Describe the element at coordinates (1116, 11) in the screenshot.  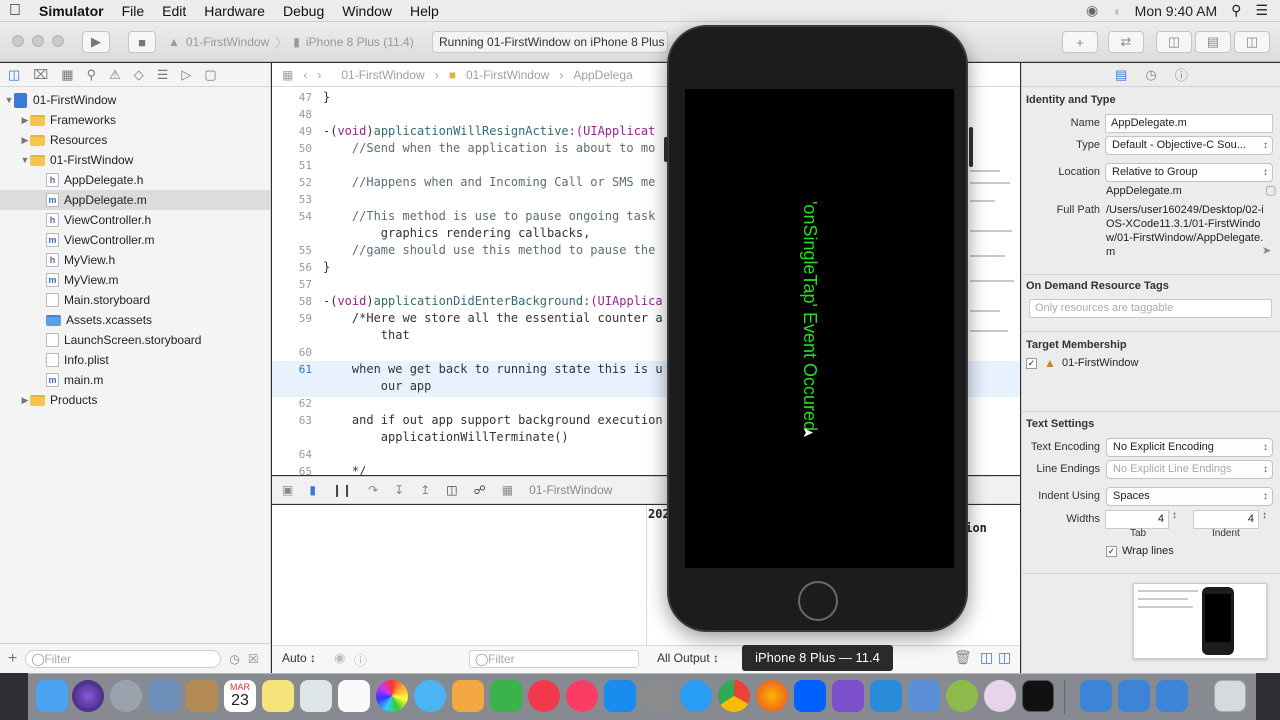
I see `wifi-icon: ◖` at that location.